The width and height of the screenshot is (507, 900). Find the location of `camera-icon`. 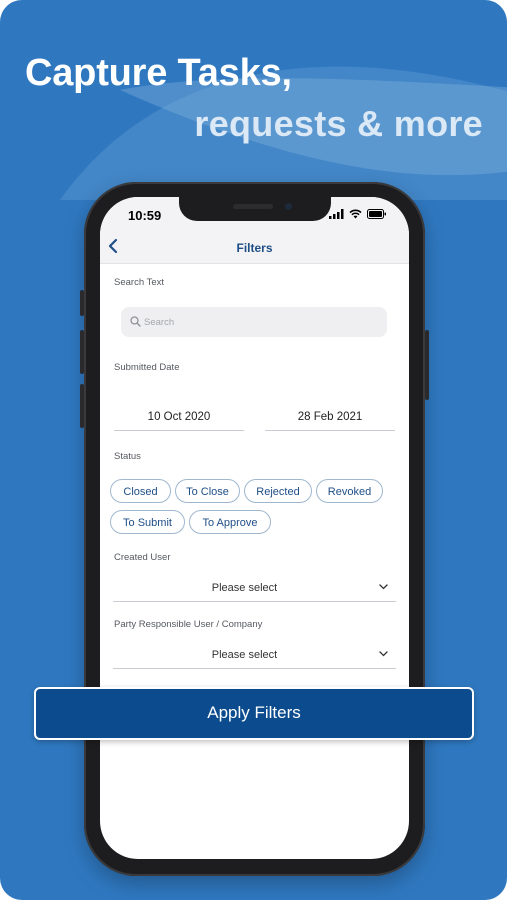

camera-icon is located at coordinates (288, 206).